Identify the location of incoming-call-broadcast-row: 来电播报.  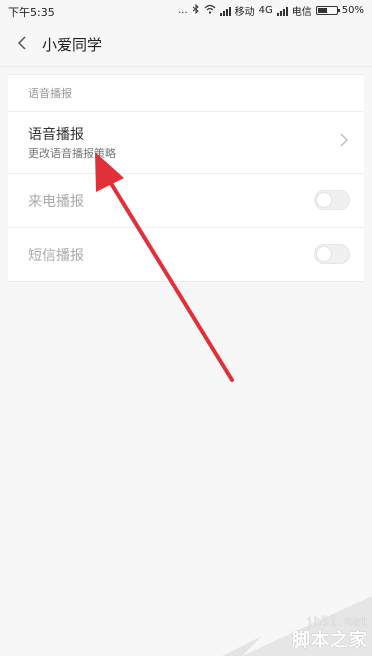
(186, 200).